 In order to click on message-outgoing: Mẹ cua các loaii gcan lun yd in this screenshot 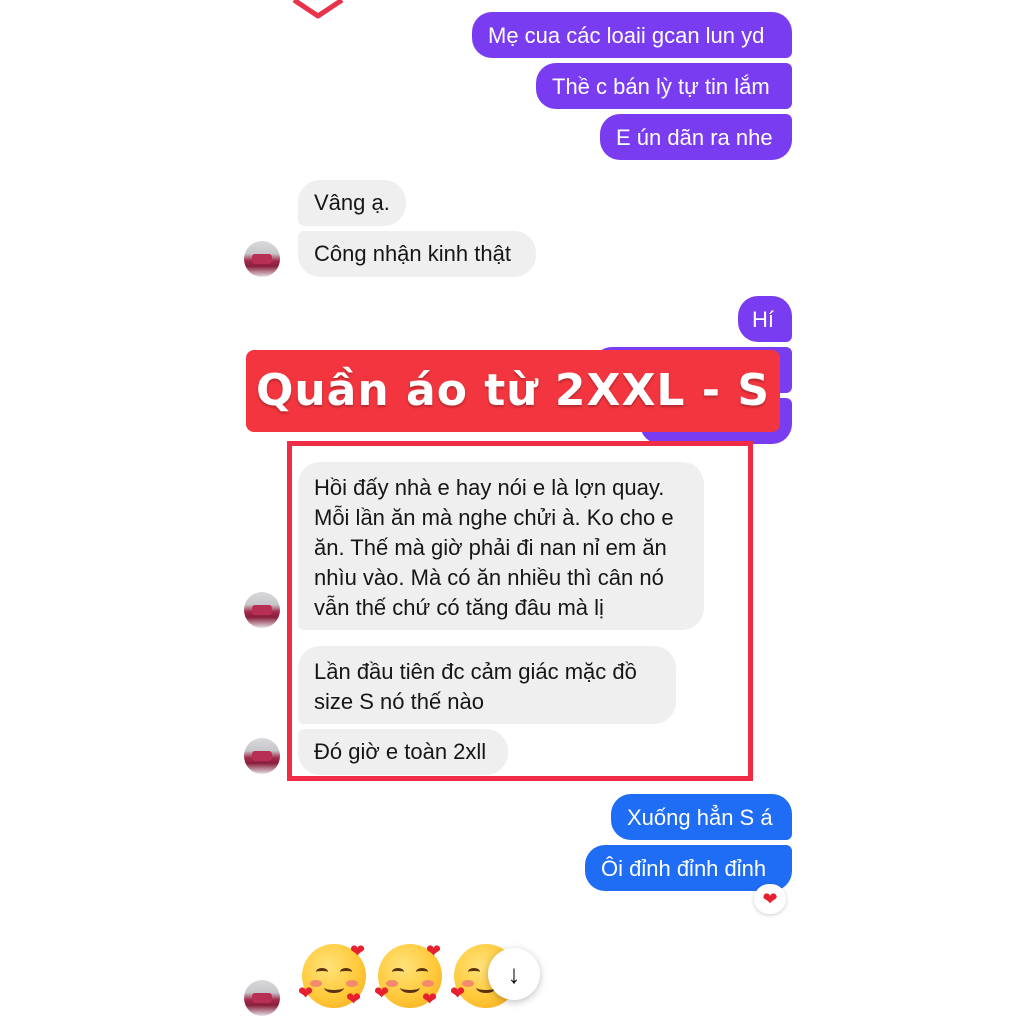, I will do `click(632, 35)`.